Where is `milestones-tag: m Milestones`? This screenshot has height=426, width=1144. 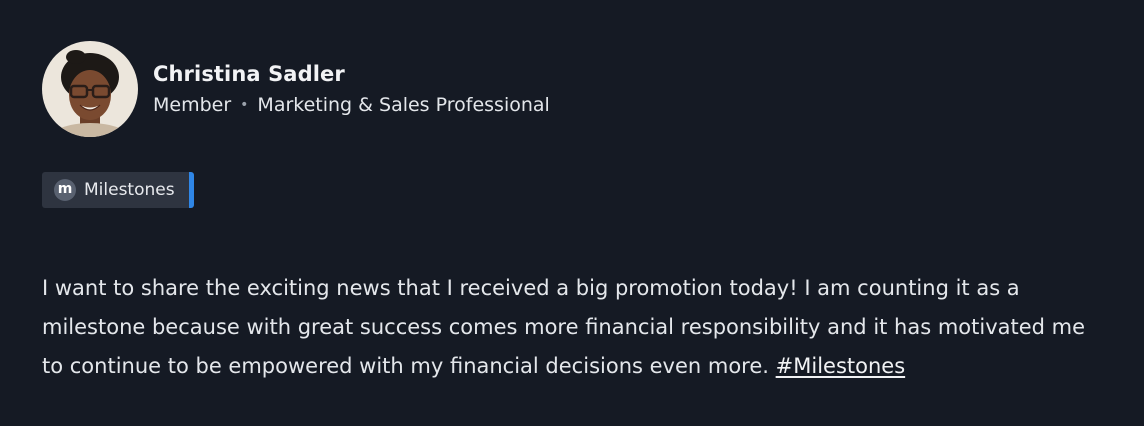 milestones-tag: m Milestones is located at coordinates (118, 190).